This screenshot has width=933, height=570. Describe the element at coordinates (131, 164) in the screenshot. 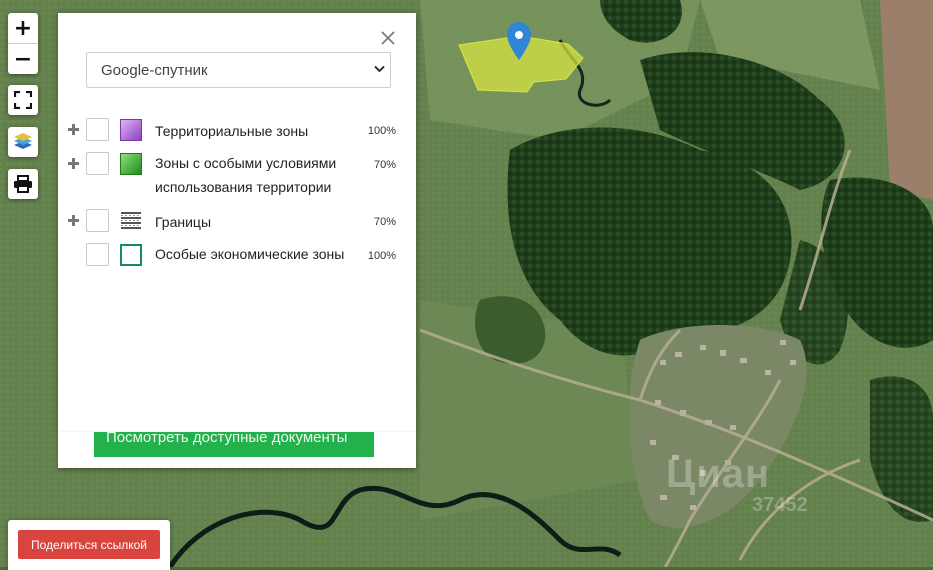

I see `green-gradient-swatch-icon` at that location.